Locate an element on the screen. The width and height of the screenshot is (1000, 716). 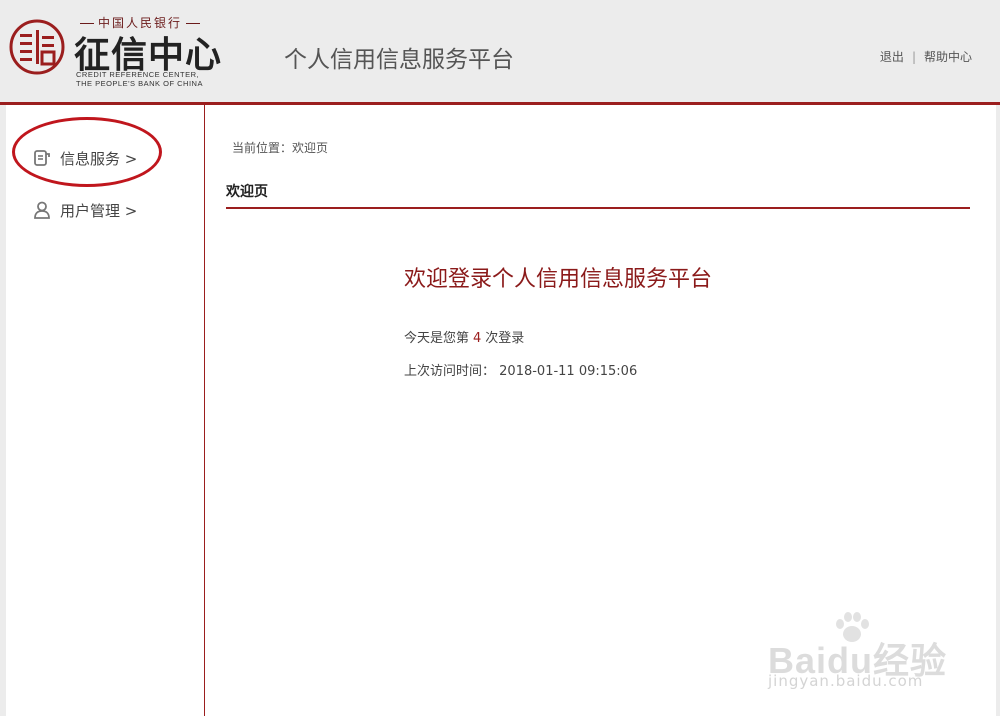
page-title: 欢迎页 is located at coordinates (598, 195).